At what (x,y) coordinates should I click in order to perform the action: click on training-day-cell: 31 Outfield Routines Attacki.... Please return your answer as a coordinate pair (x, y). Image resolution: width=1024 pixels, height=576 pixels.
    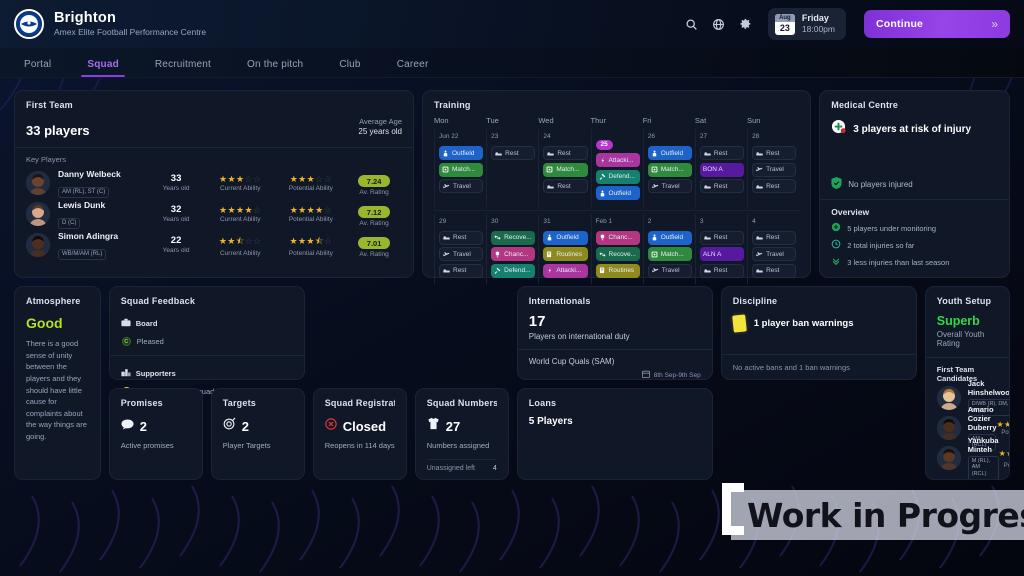
    Looking at the image, I should click on (564, 248).